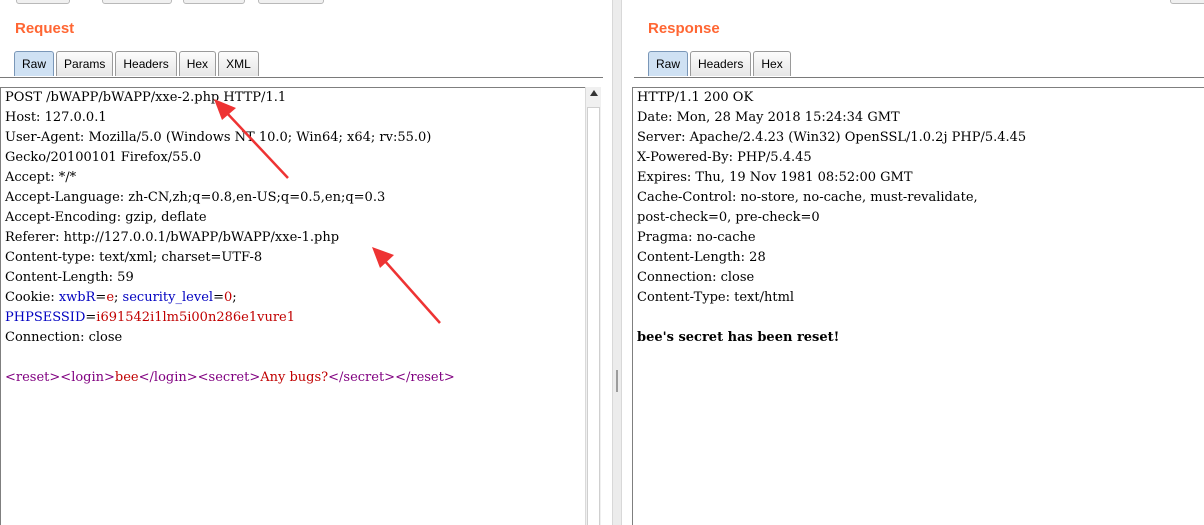 The image size is (1204, 525). I want to click on request-tab-underline, so click(301, 77).